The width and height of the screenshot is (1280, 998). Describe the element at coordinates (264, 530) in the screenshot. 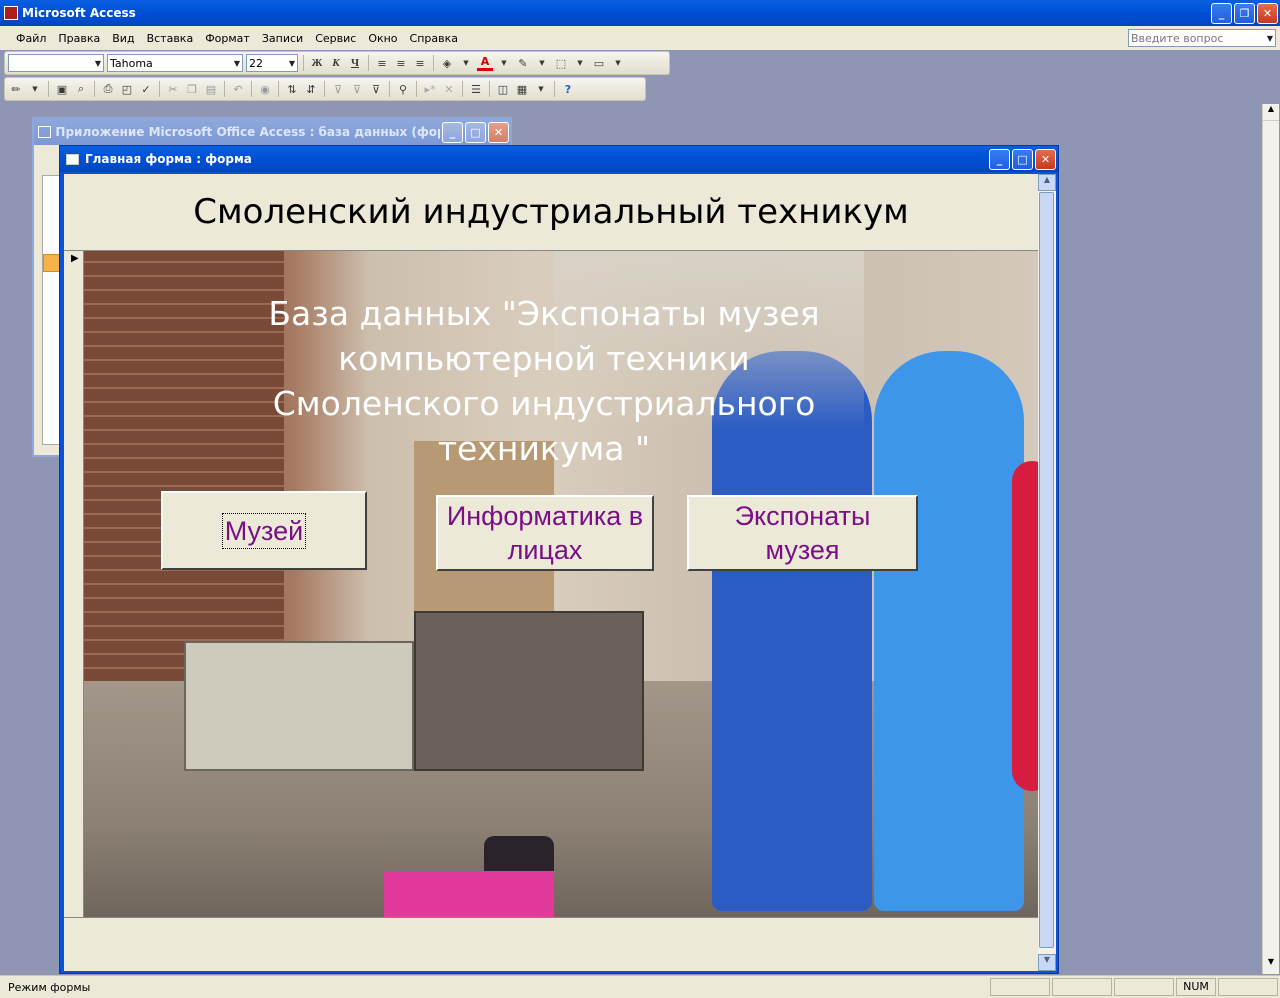

I see `museum-button: Музей` at that location.